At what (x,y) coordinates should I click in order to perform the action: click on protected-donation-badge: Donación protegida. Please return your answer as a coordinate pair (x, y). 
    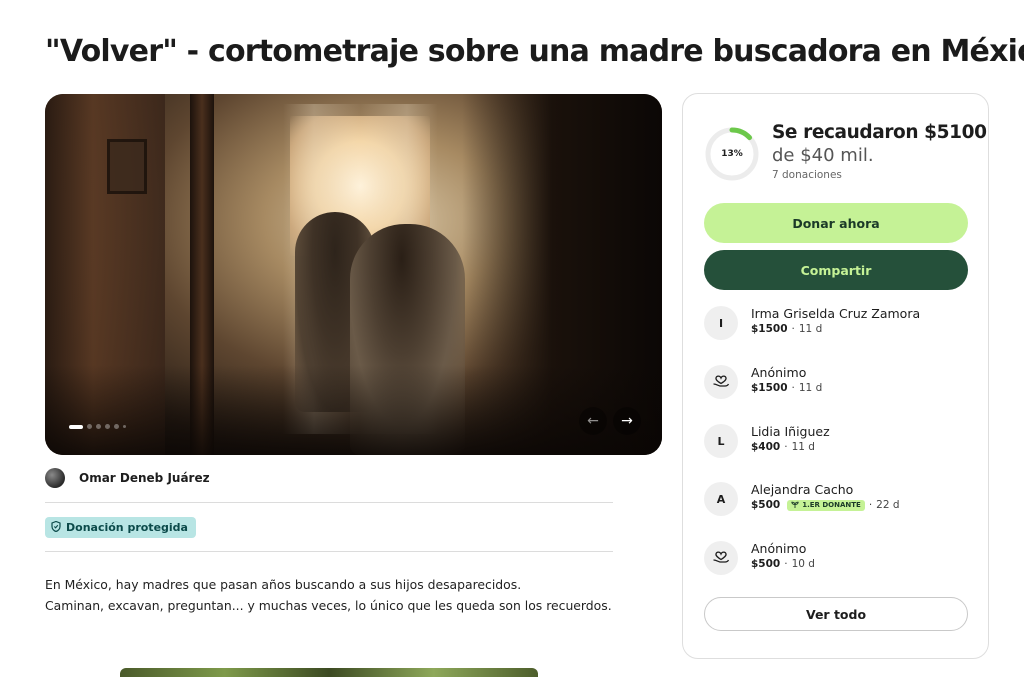
    Looking at the image, I should click on (120, 527).